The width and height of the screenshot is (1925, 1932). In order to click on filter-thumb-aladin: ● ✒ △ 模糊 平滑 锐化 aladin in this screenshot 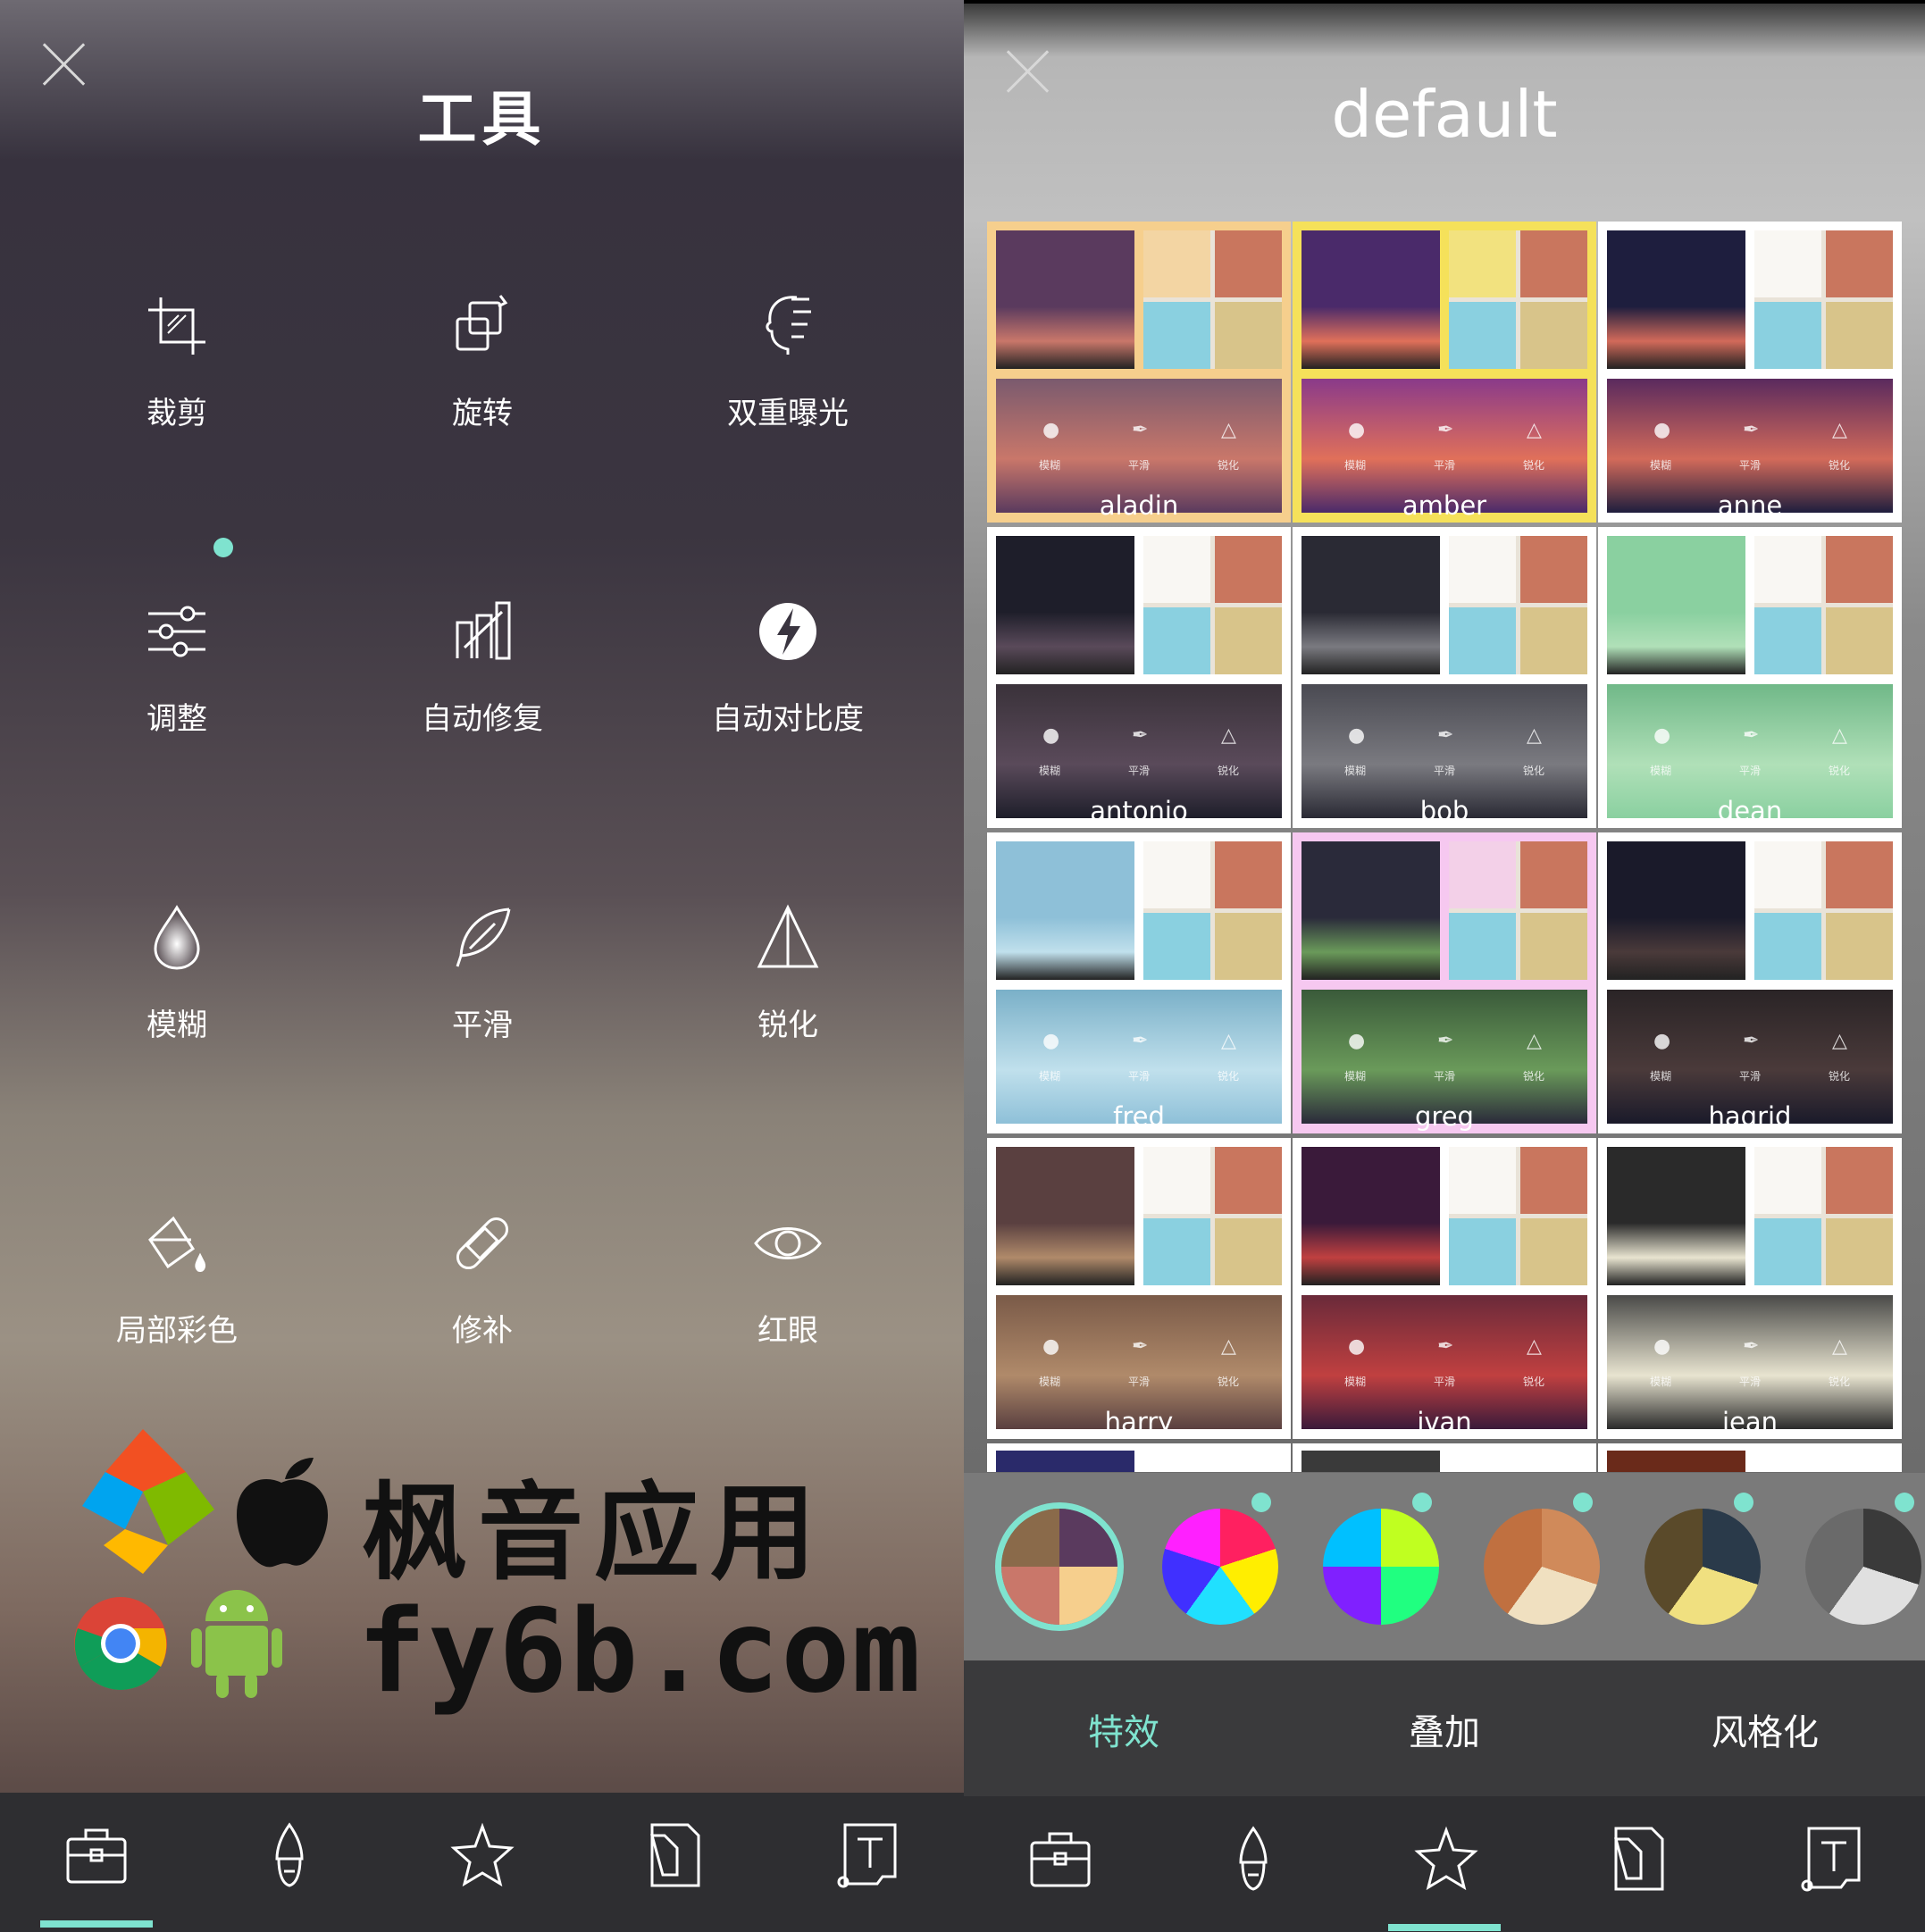, I will do `click(1139, 372)`.